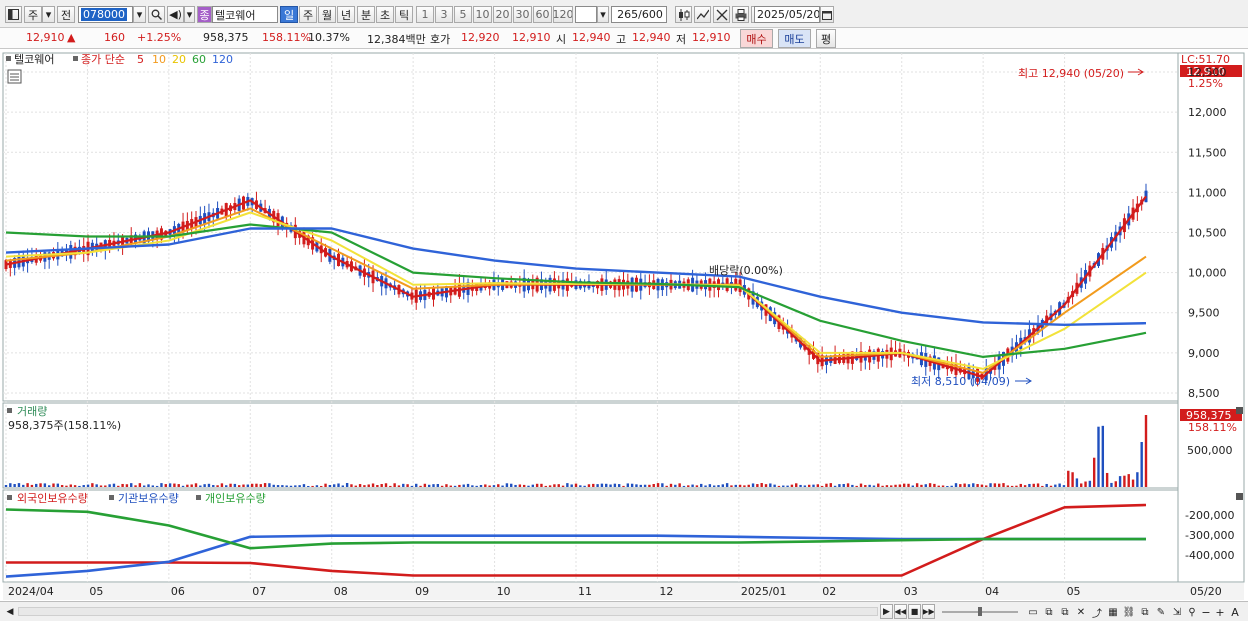  Describe the element at coordinates (10, 611) in the screenshot. I see `scroll-left-icon: ◀` at that location.